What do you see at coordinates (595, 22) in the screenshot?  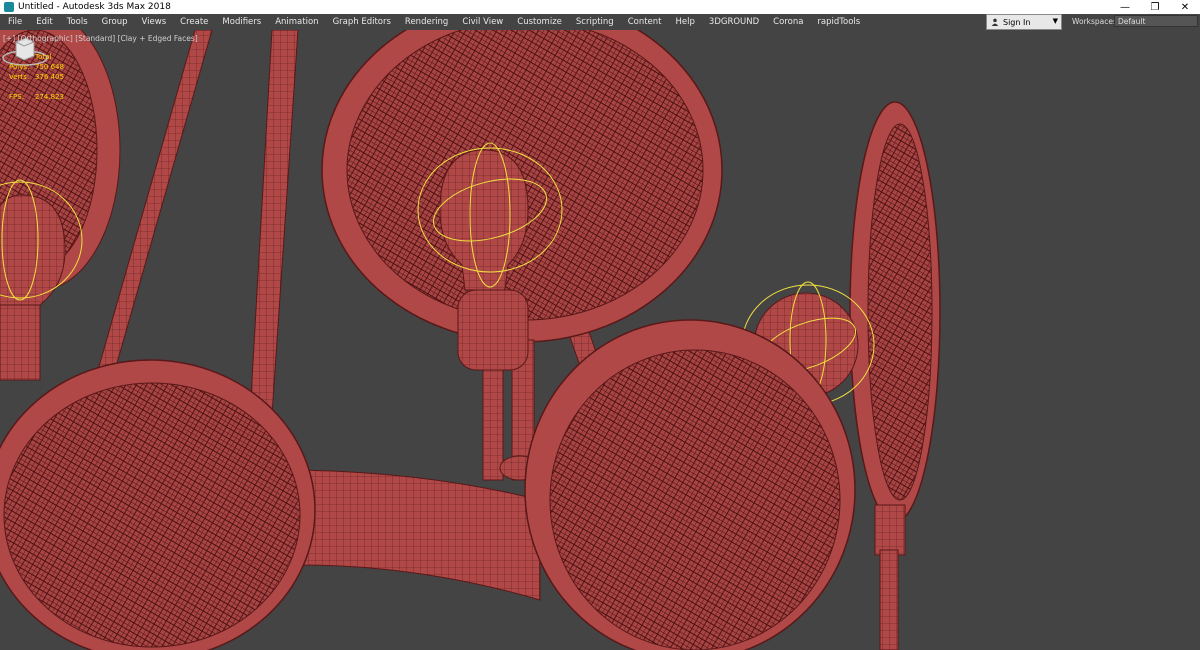 I see `menu-scripting: Scripting` at bounding box center [595, 22].